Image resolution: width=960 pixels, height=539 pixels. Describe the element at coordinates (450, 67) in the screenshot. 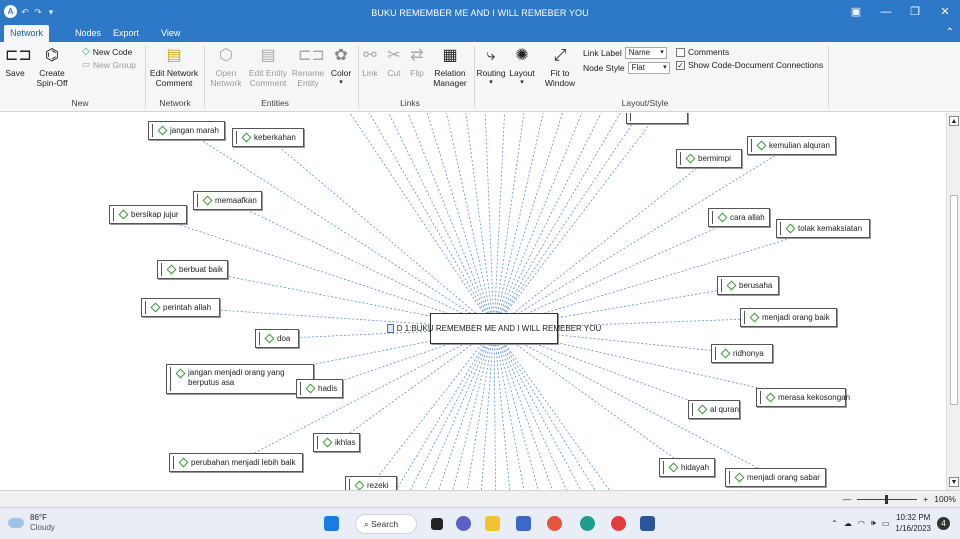

I see `relation-manager-button: ▦ Relation Manager` at that location.